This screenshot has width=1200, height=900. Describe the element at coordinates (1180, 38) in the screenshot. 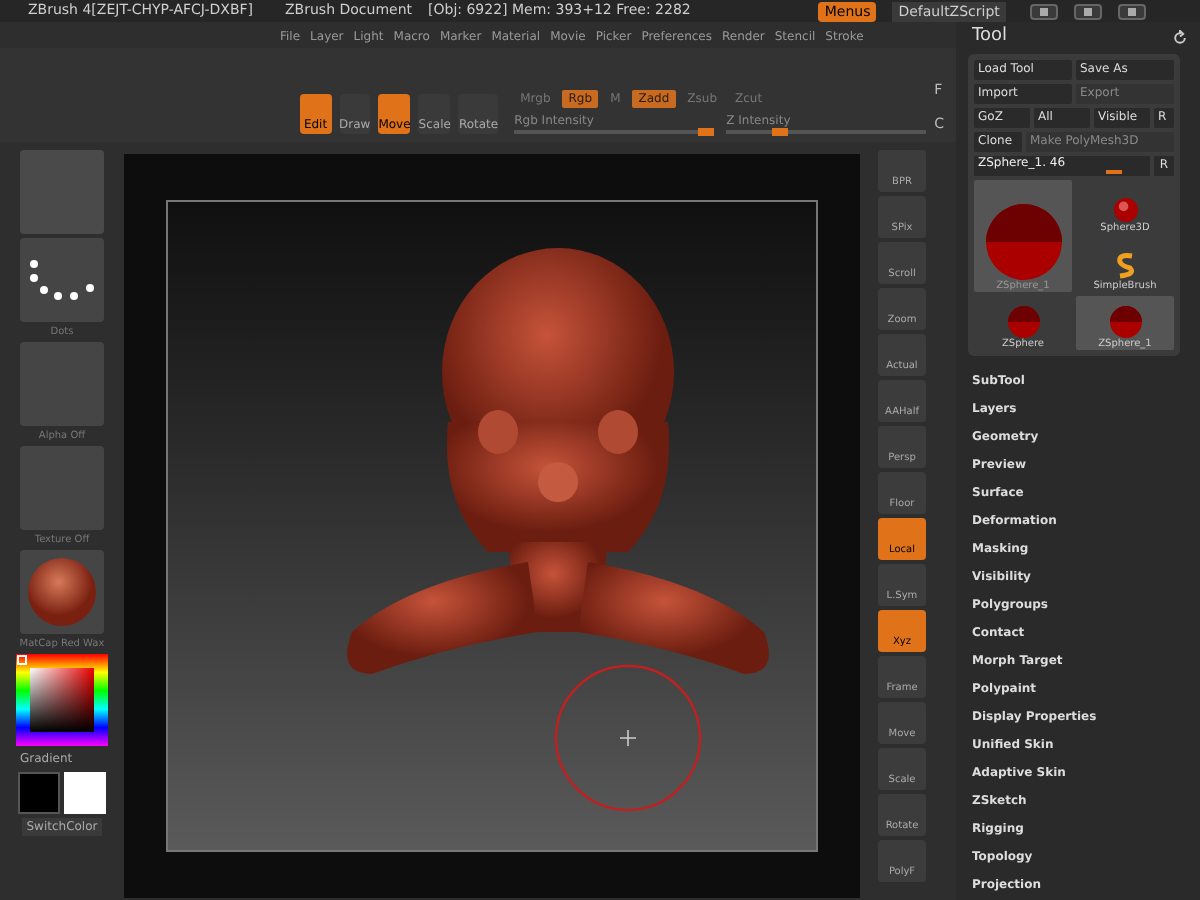

I see `refresh-icon` at that location.